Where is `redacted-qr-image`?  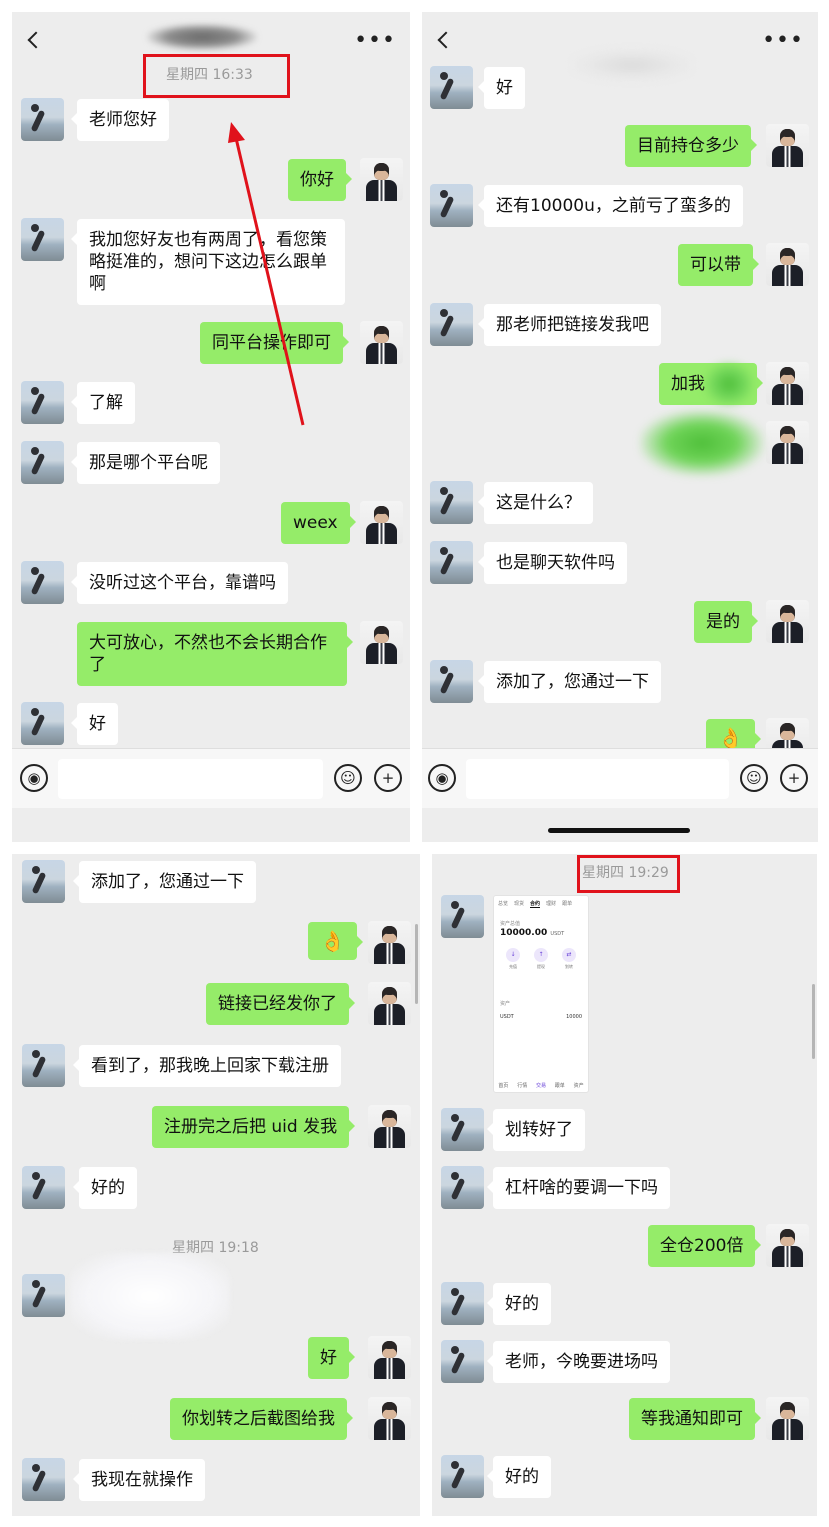 redacted-qr-image is located at coordinates (702, 443).